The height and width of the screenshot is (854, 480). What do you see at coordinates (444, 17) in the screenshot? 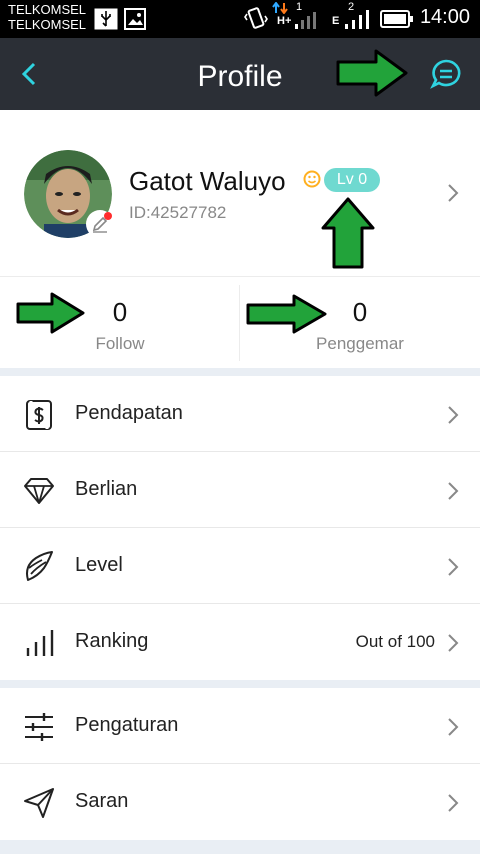
I see `status-time: 14:00` at bounding box center [444, 17].